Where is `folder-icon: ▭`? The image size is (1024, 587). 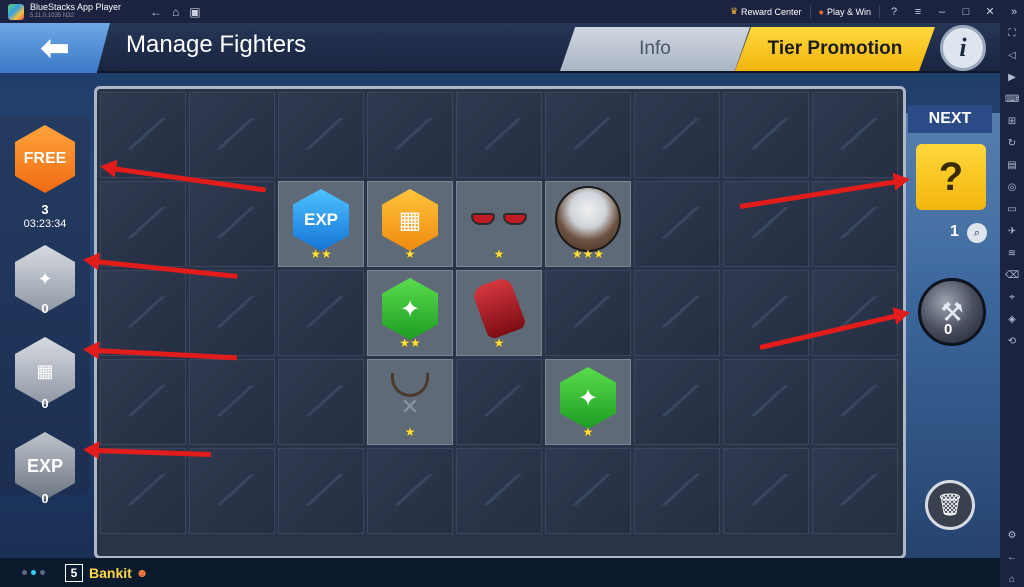
folder-icon: ▭ is located at coordinates (1012, 210).